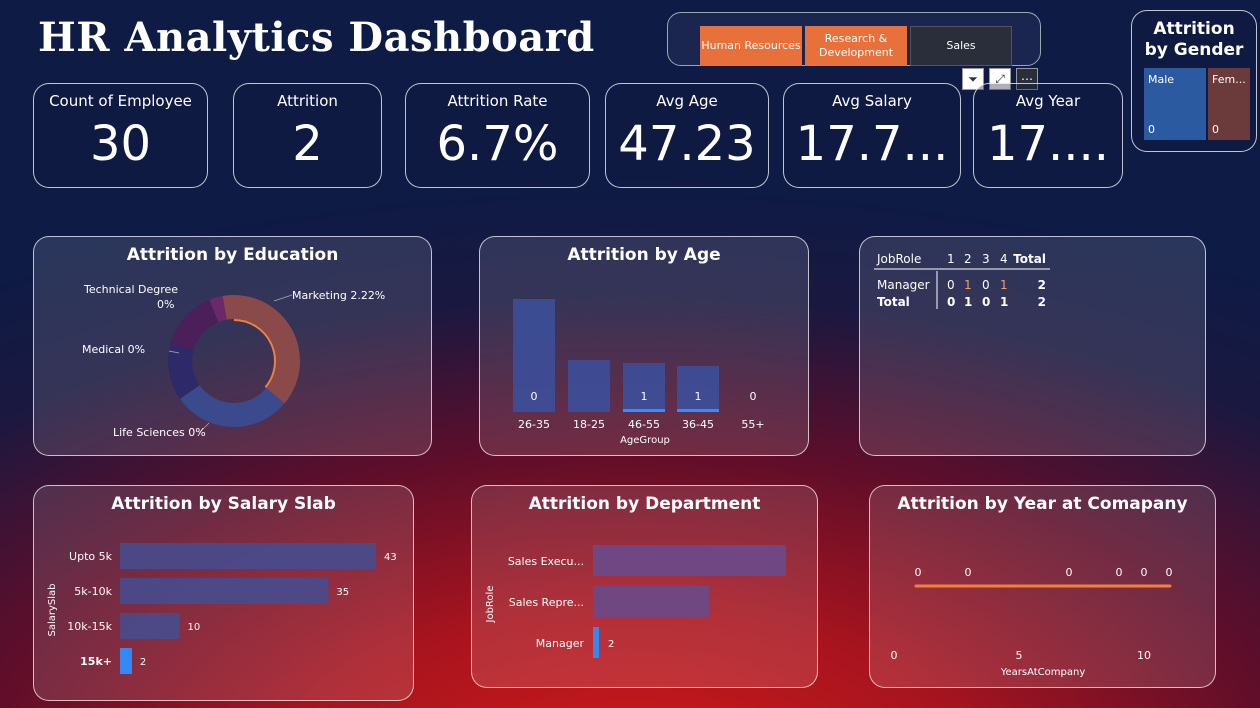 This screenshot has width=1260, height=708. What do you see at coordinates (113, 349) in the screenshot?
I see `edu-label-medical: Medical 0%` at bounding box center [113, 349].